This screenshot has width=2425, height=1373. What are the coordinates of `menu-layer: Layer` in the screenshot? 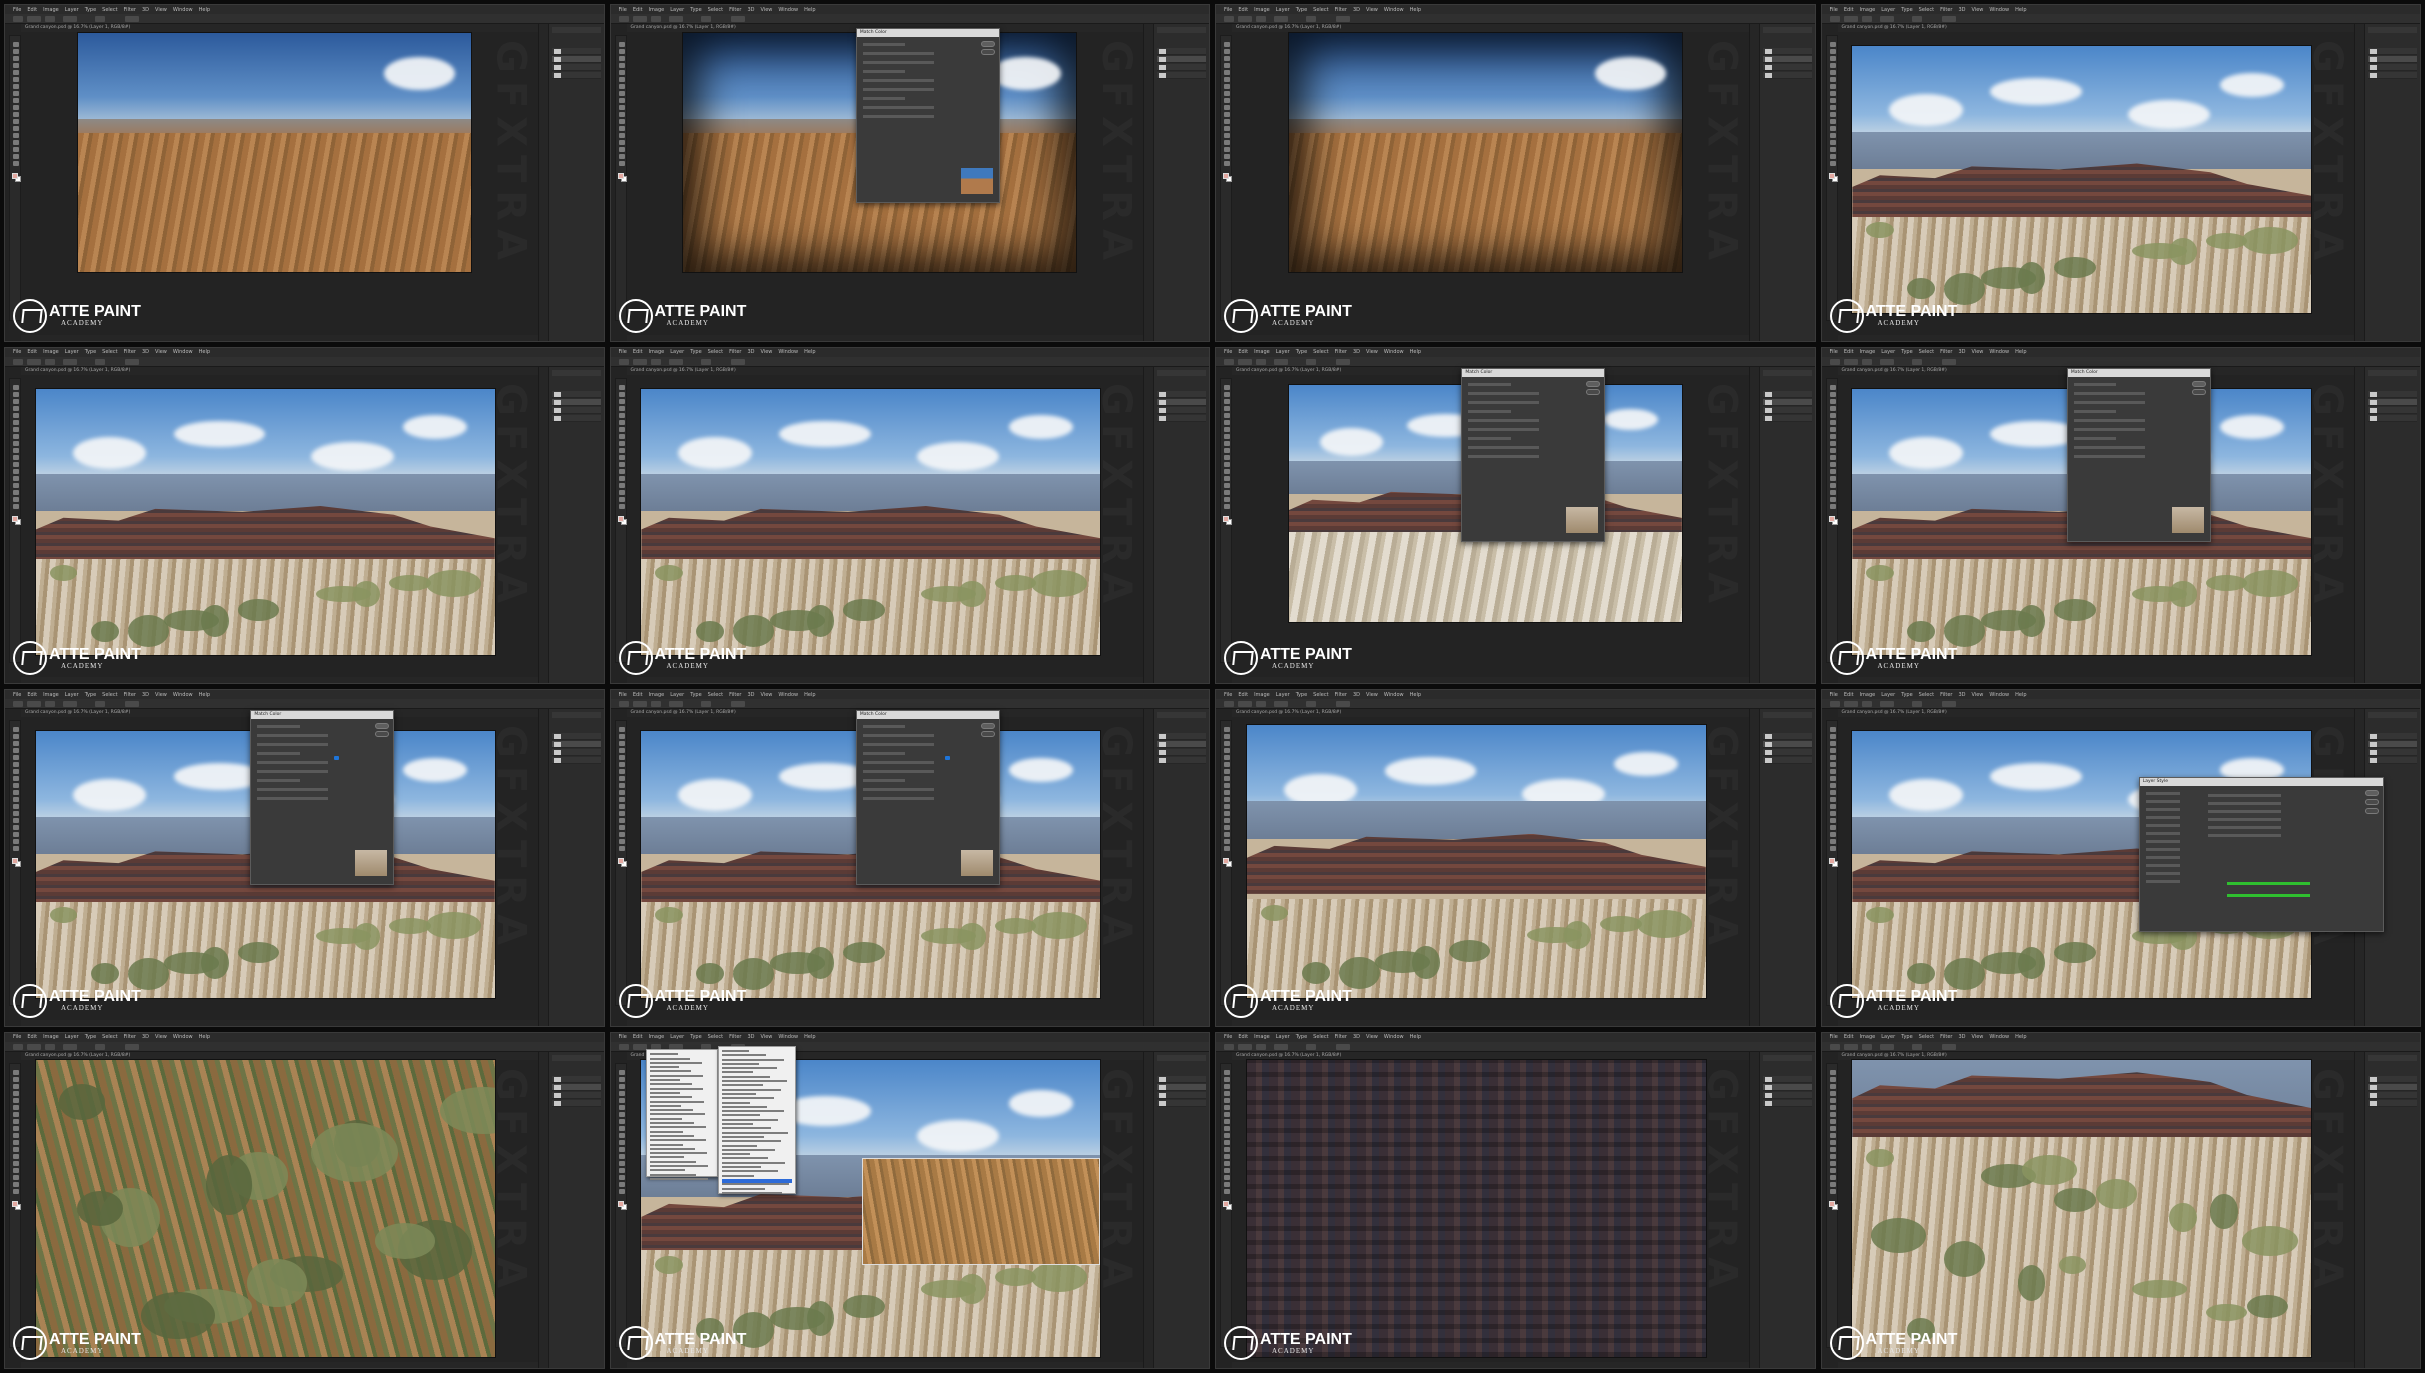 It's located at (72, 1037).